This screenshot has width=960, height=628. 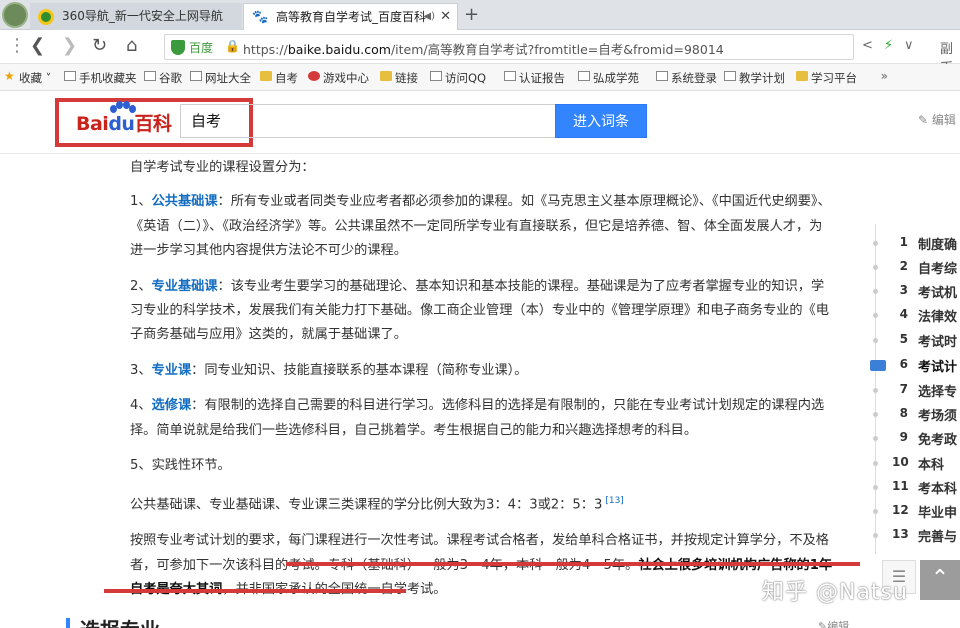 What do you see at coordinates (70, 76) in the screenshot?
I see `phone-icon` at bounding box center [70, 76].